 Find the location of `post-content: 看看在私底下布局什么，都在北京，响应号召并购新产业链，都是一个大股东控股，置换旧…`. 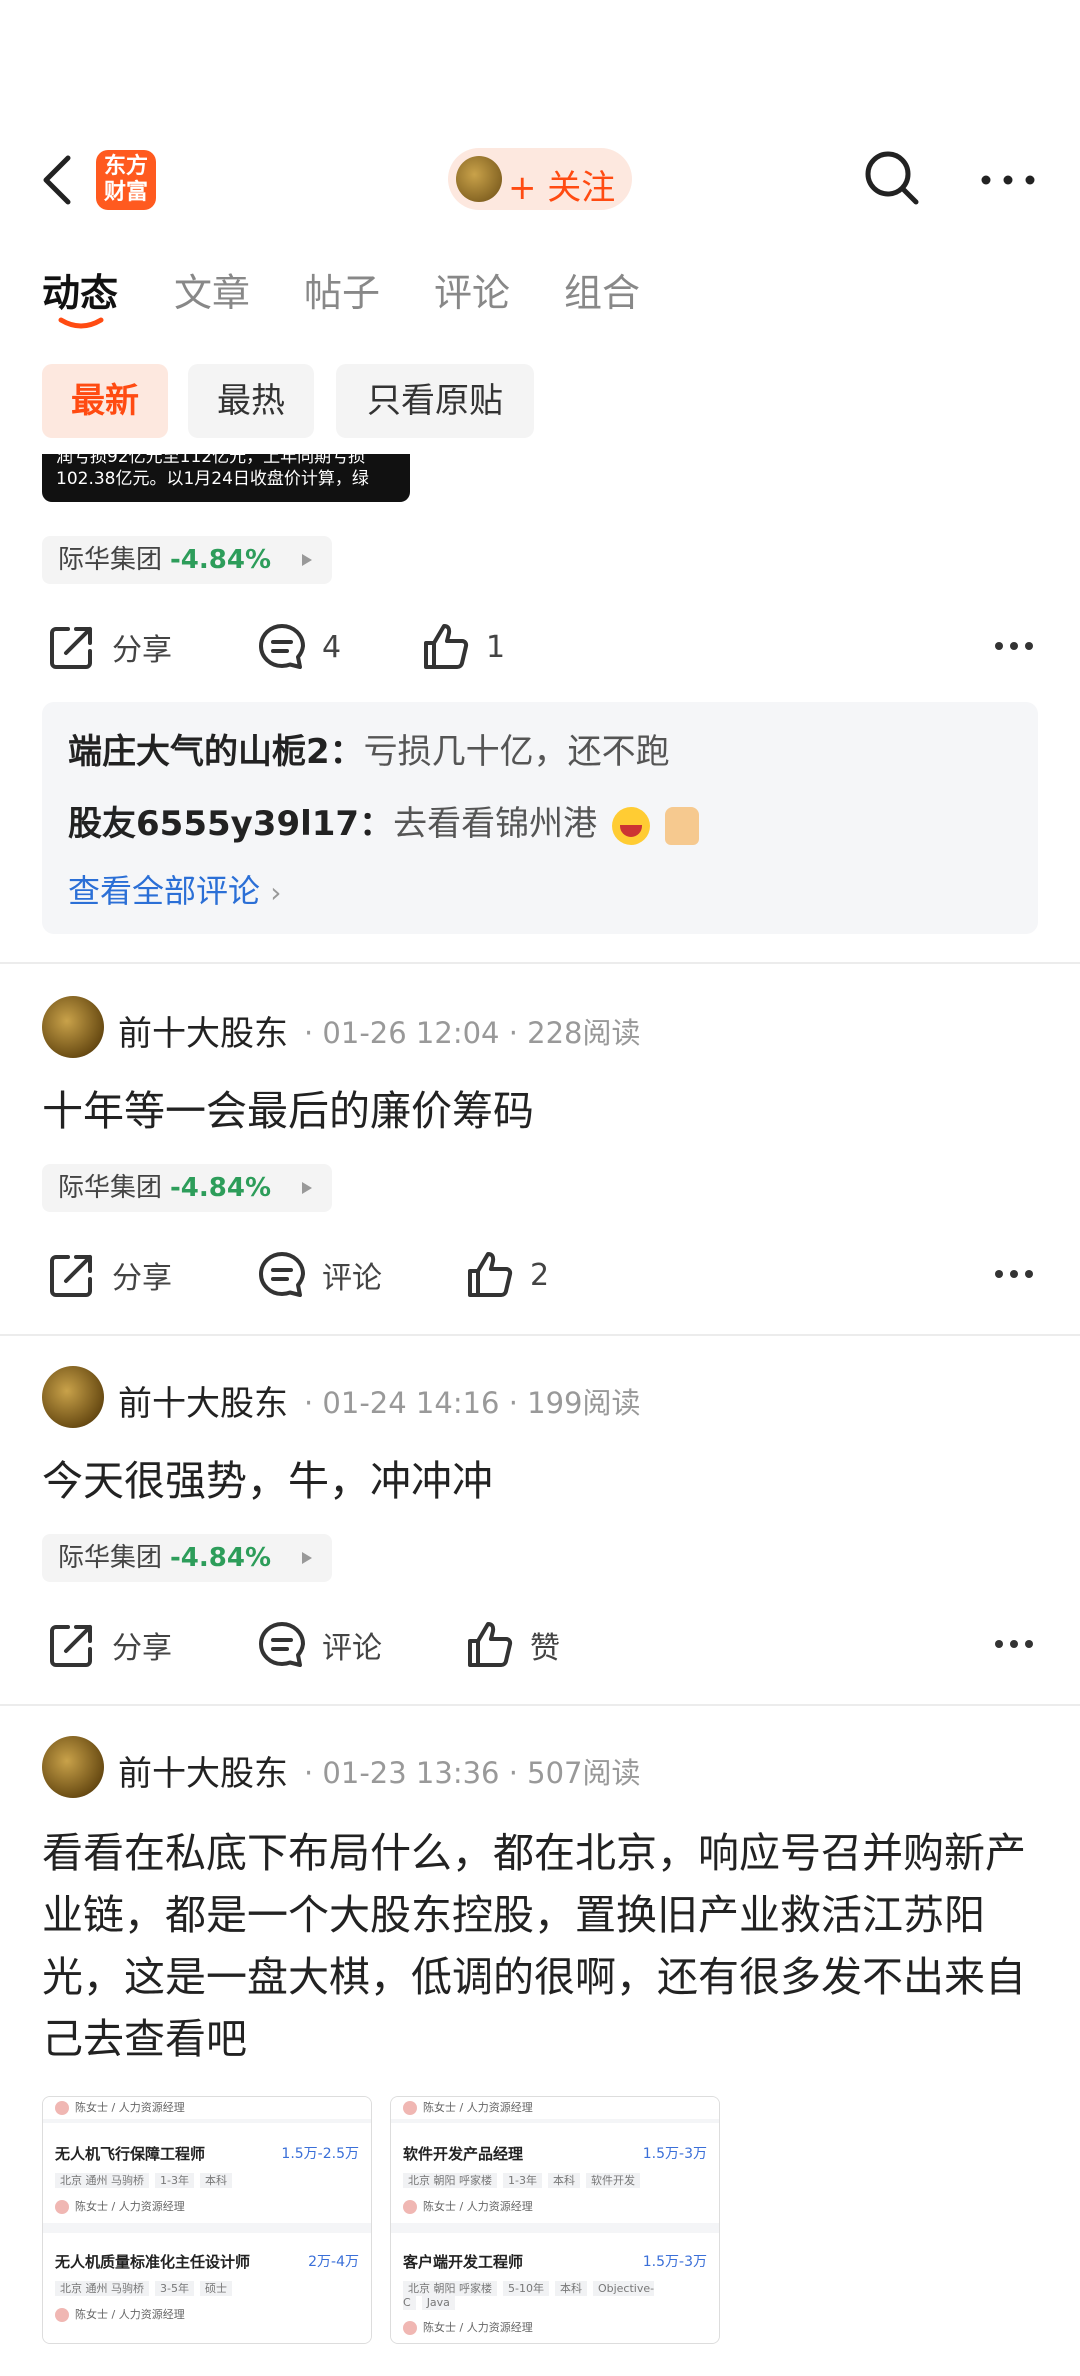

post-content: 看看在私底下布局什么，都在北京，响应号召并购新产业链，都是一个大股东控股，置换旧… is located at coordinates (542, 1946).